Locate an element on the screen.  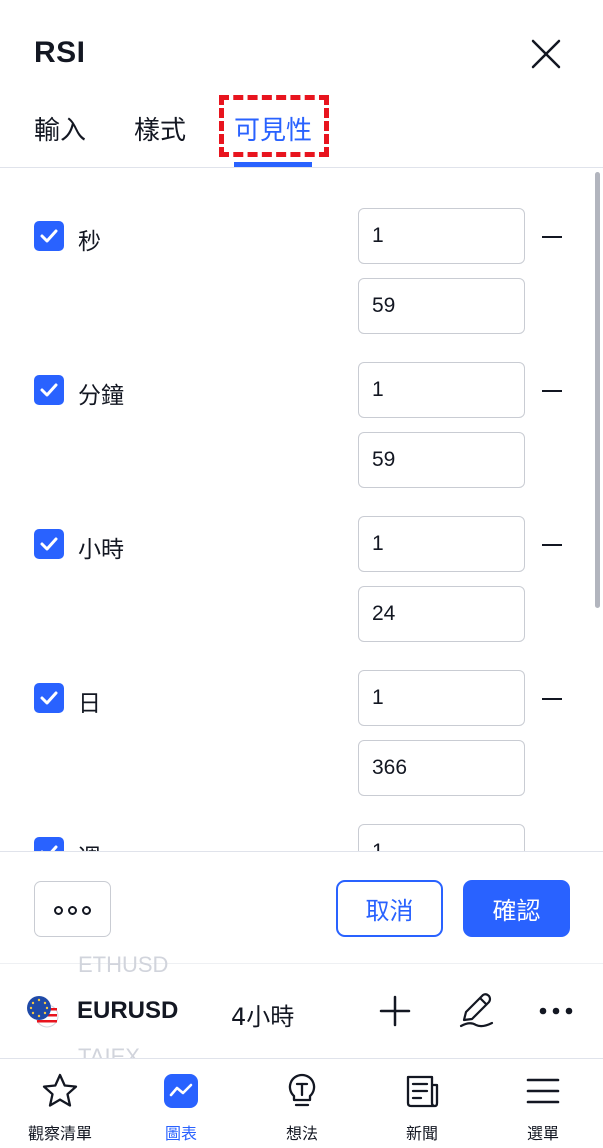
nav-chart: 圖表 is located at coordinates (181, 1103).